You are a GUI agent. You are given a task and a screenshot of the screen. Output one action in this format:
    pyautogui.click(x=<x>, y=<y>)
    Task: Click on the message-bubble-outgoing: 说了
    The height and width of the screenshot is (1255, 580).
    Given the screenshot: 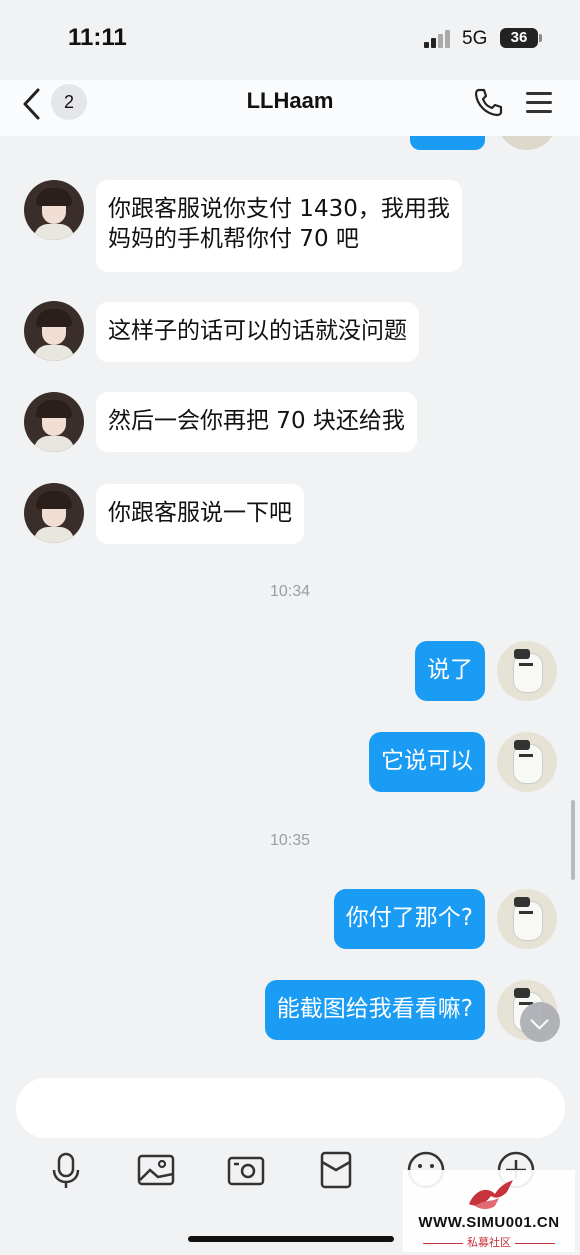 What is the action you would take?
    pyautogui.click(x=450, y=671)
    